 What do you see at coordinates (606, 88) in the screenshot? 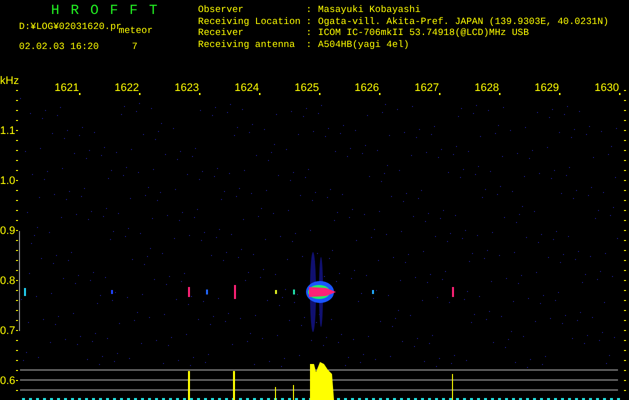
I see `time-label: 1630` at bounding box center [606, 88].